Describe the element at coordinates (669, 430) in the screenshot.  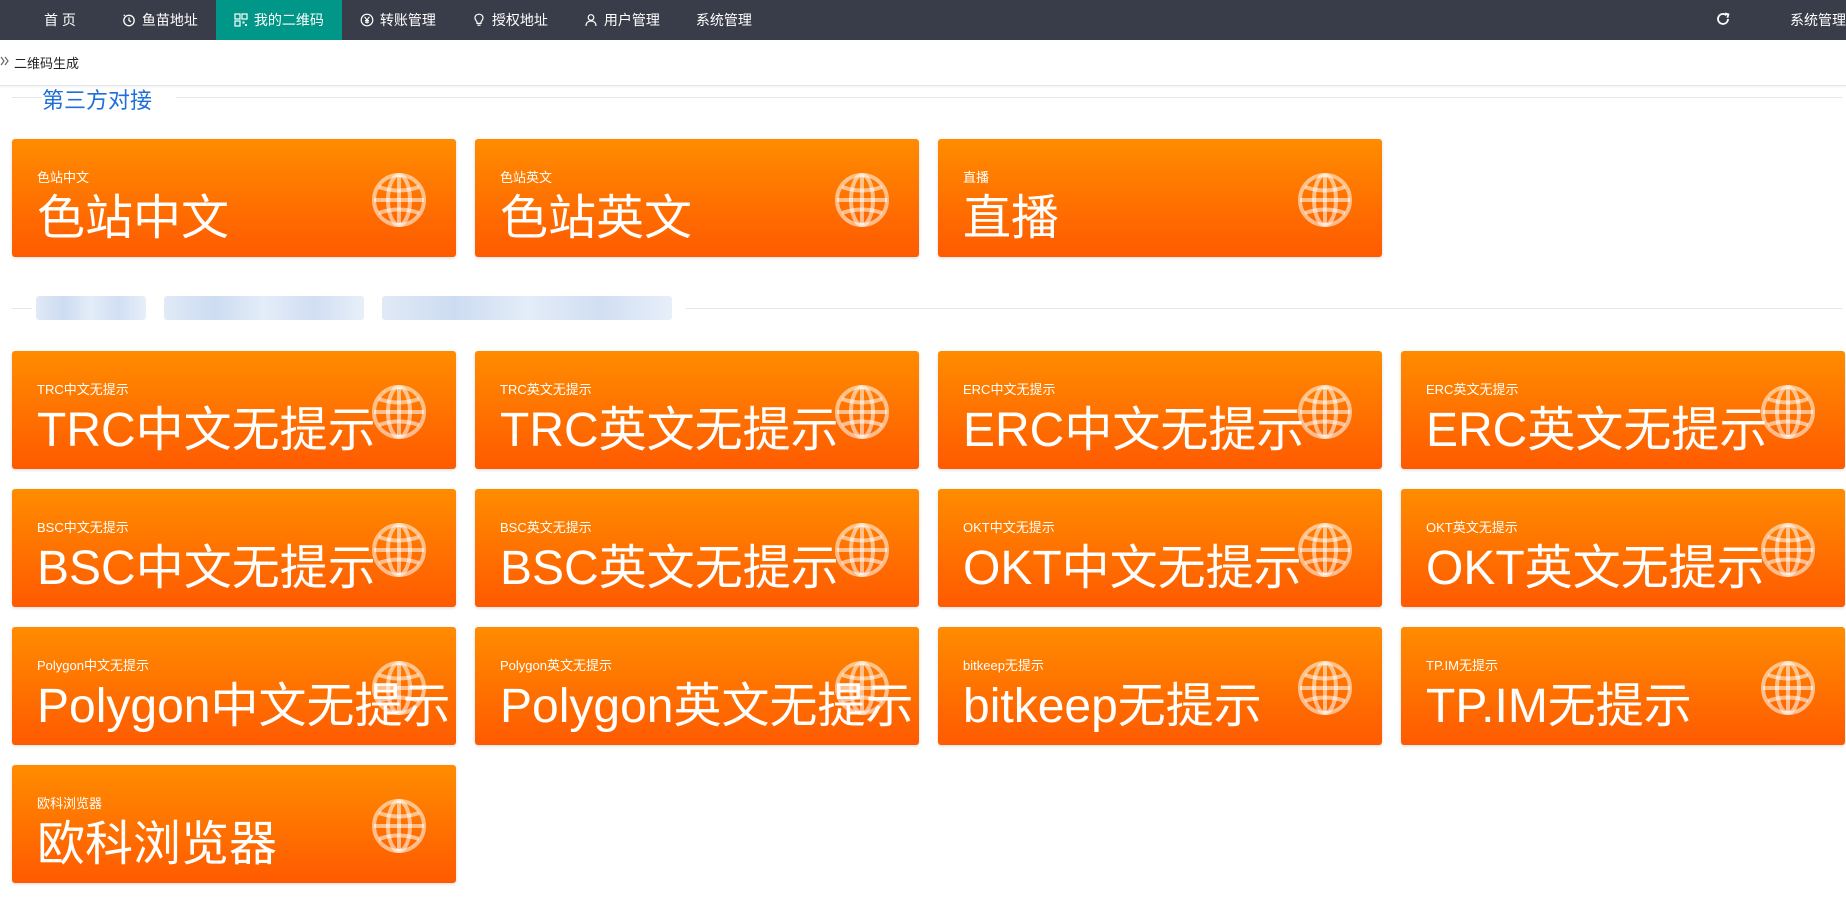
I see `card-title: TRC英文无提示` at that location.